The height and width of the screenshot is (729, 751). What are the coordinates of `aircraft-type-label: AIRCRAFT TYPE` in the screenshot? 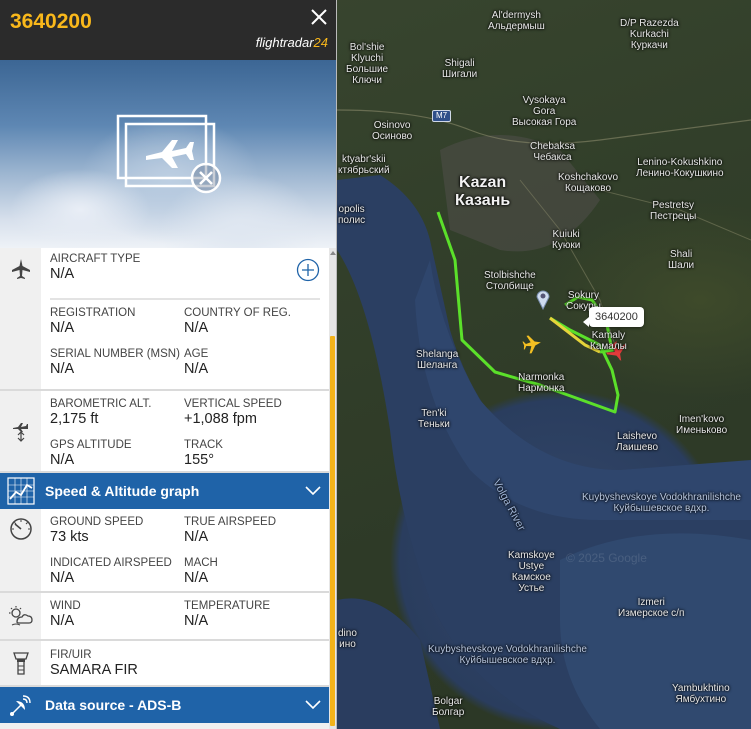 It's located at (95, 259).